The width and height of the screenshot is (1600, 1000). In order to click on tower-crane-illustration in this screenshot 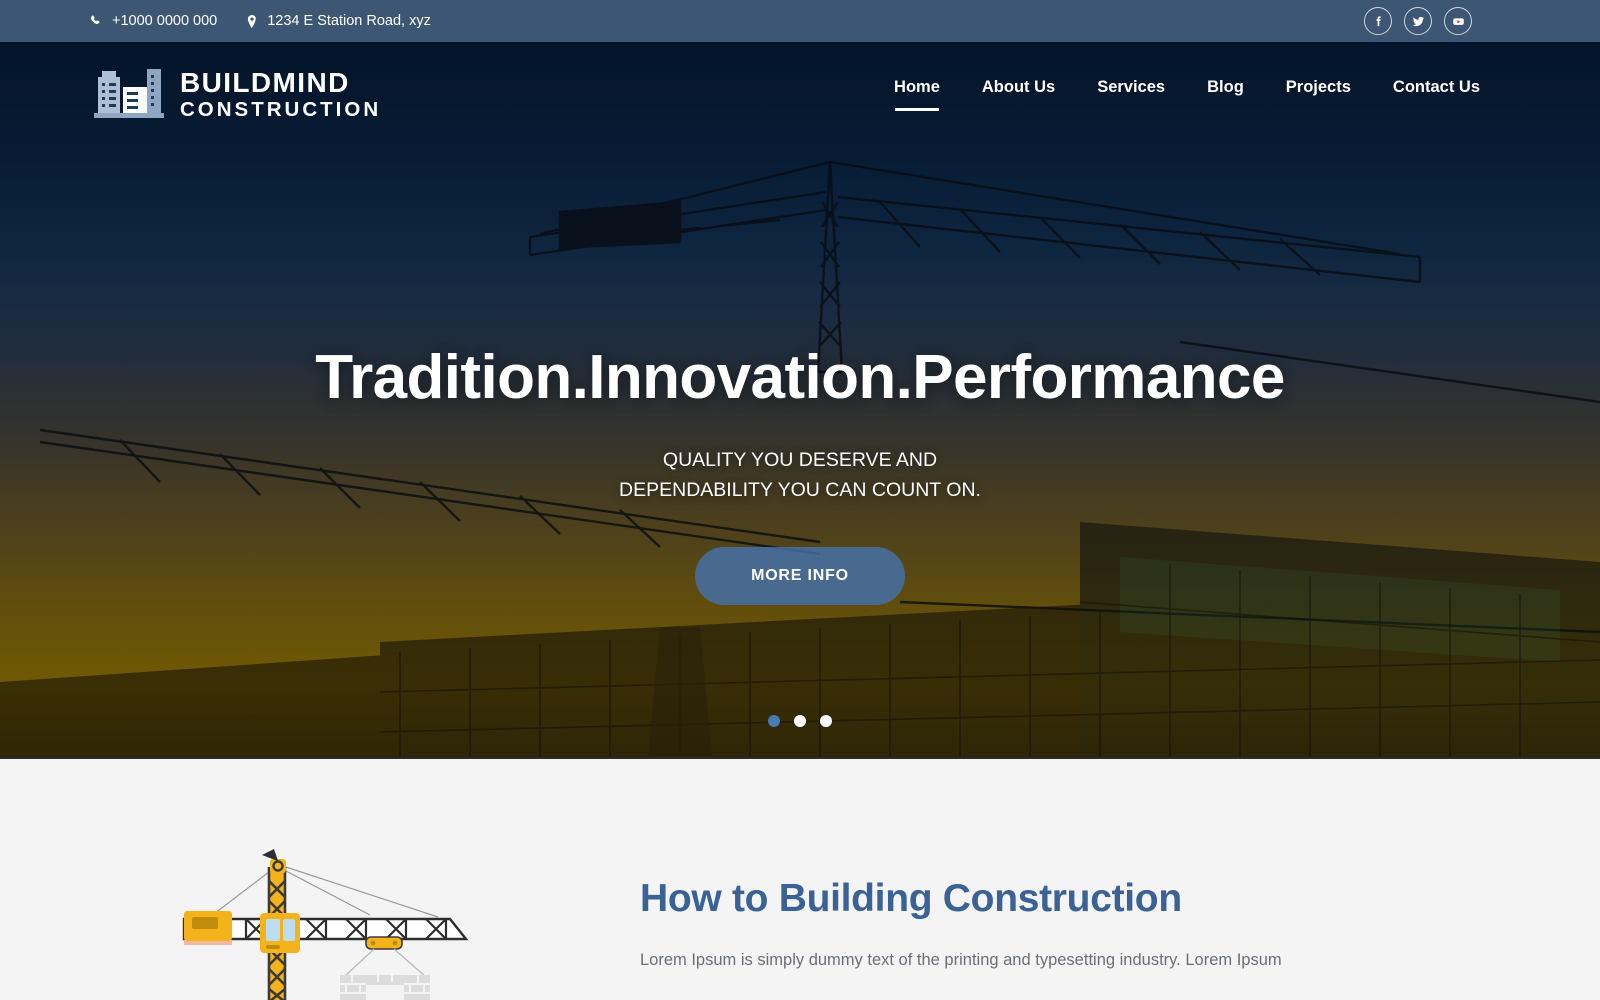, I will do `click(325, 924)`.